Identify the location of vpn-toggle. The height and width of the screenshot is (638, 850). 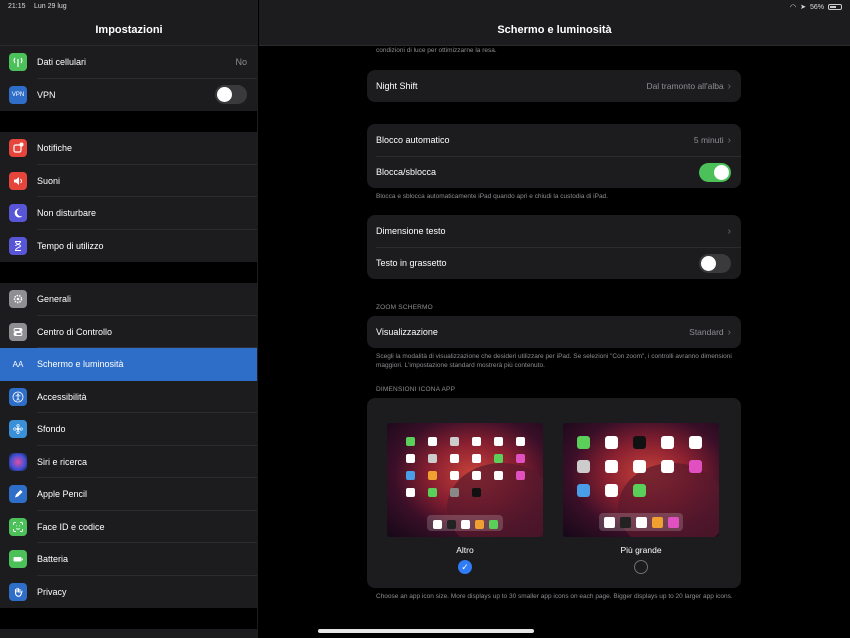
(231, 95).